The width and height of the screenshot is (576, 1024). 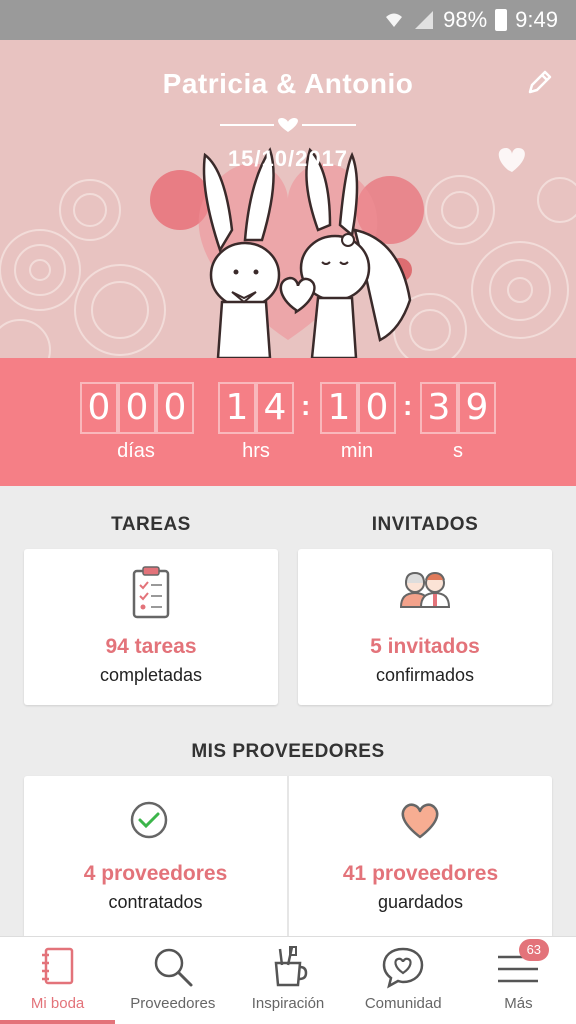 I want to click on battery-percent: 98%, so click(x=465, y=19).